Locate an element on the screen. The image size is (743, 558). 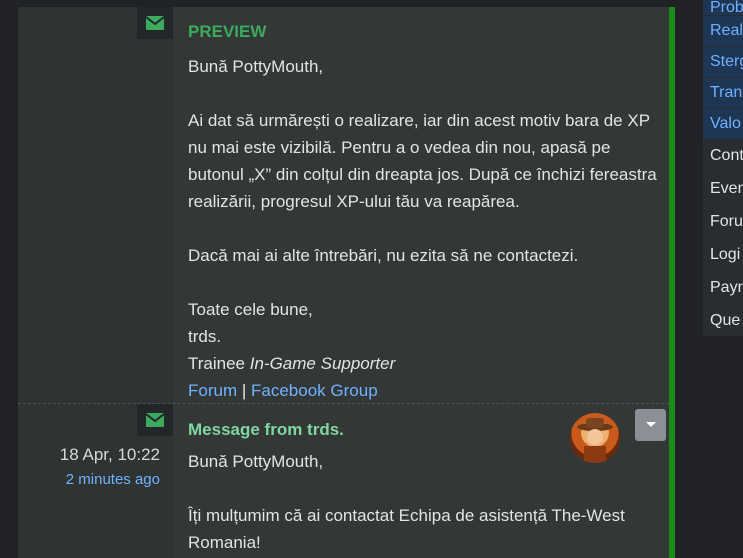
sidebar-item-logi: Logi is located at coordinates (723, 255).